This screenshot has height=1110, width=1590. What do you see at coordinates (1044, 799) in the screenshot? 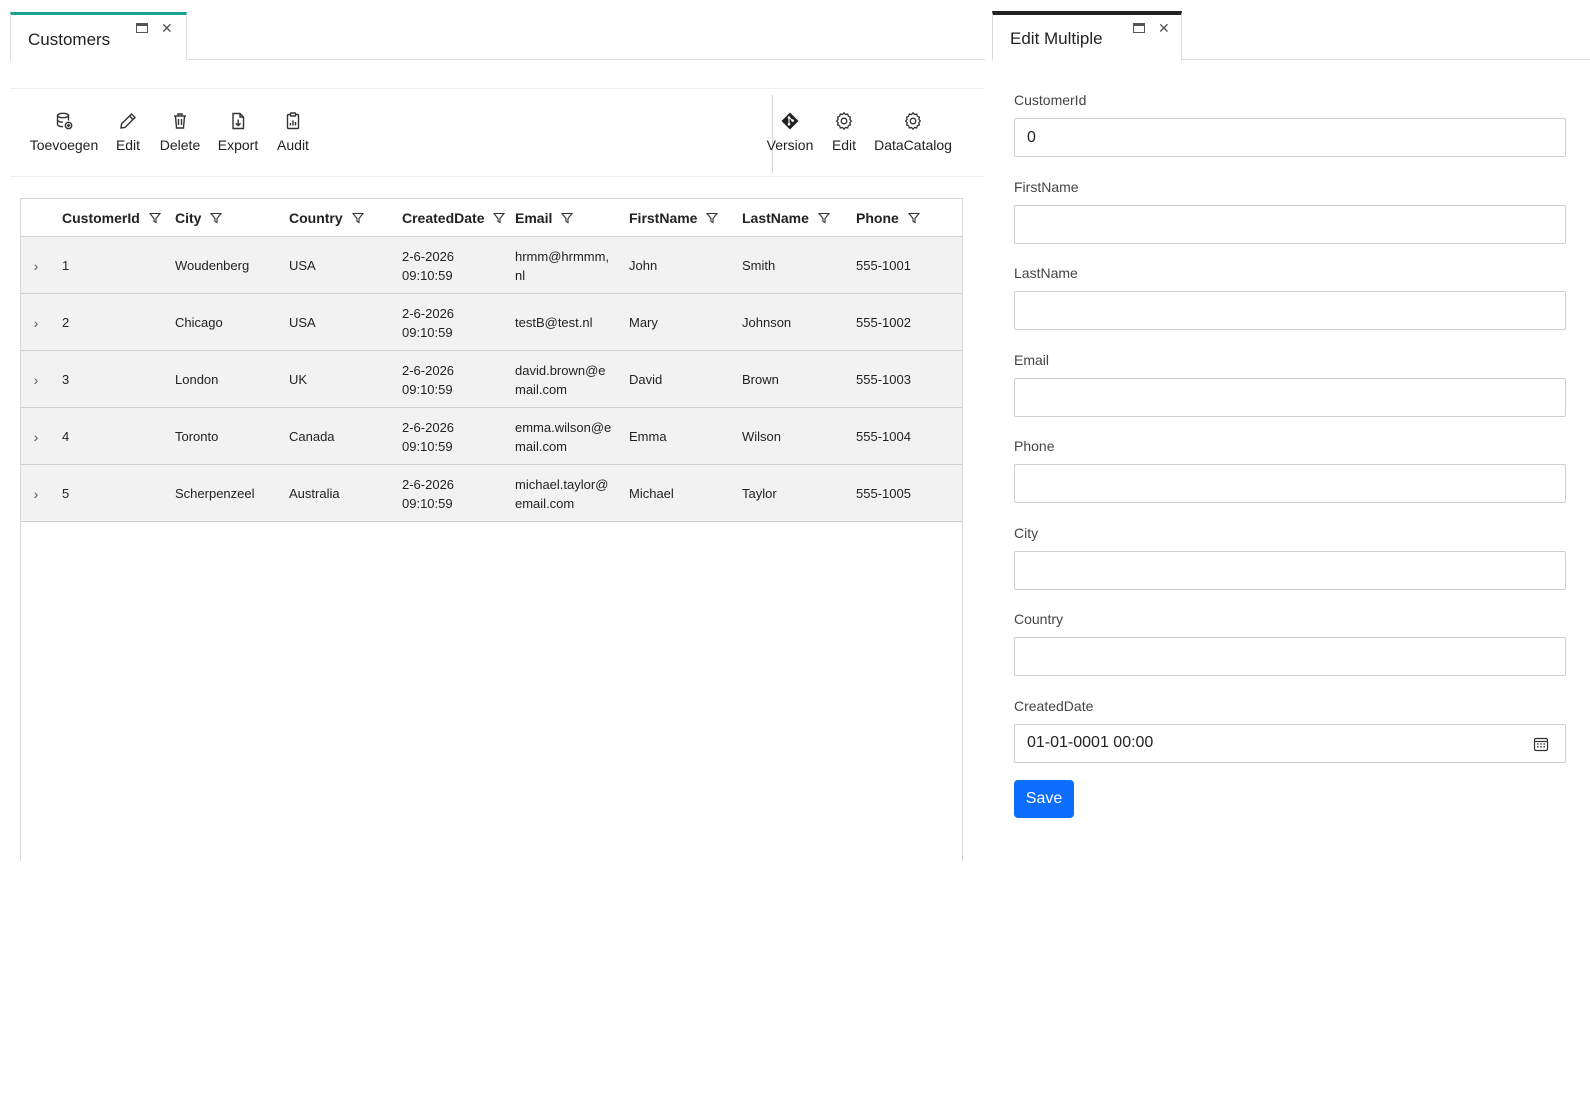
I see `save-button: Save` at bounding box center [1044, 799].